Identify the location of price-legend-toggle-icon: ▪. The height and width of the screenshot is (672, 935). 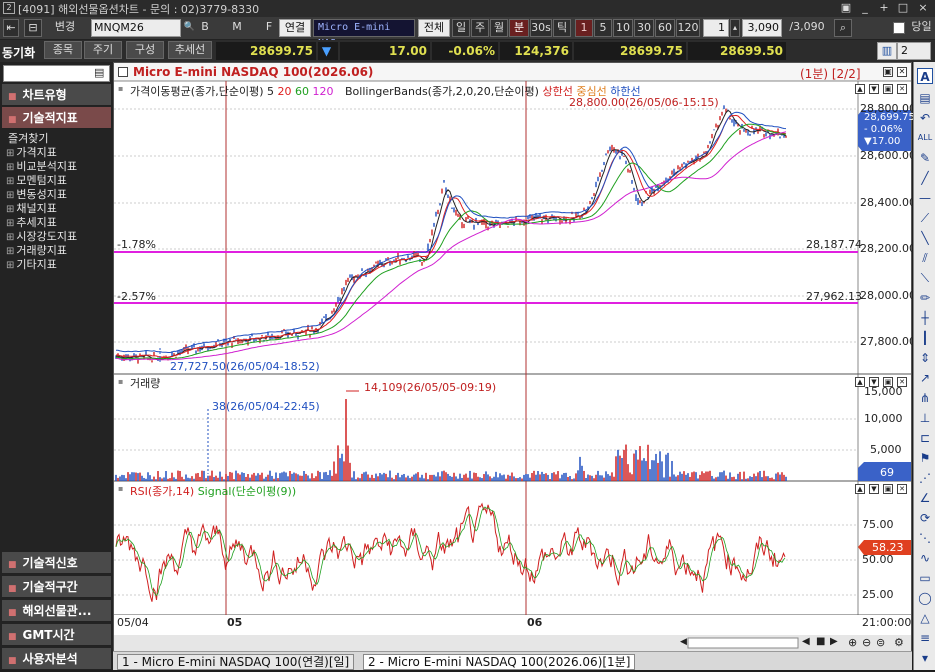
(120, 88).